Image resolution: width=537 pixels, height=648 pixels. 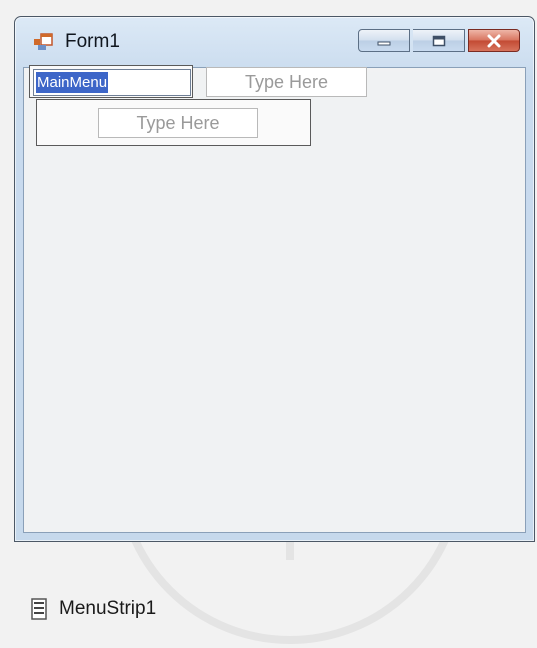 I want to click on component-tray-item: MenuStrip1, so click(x=93, y=609).